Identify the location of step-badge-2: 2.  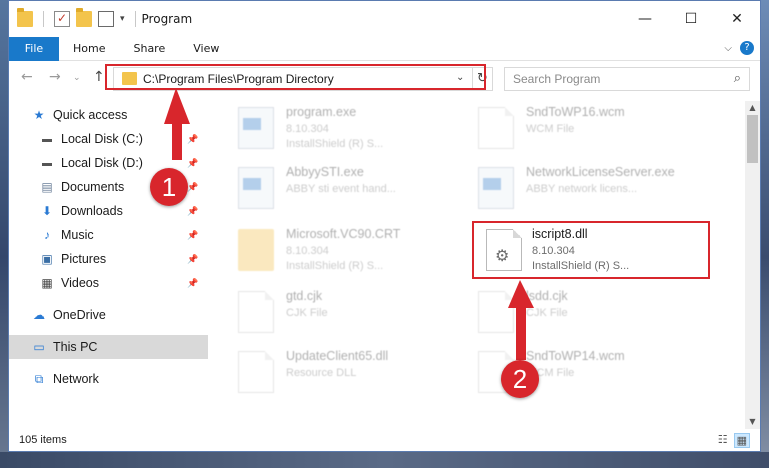
(520, 379).